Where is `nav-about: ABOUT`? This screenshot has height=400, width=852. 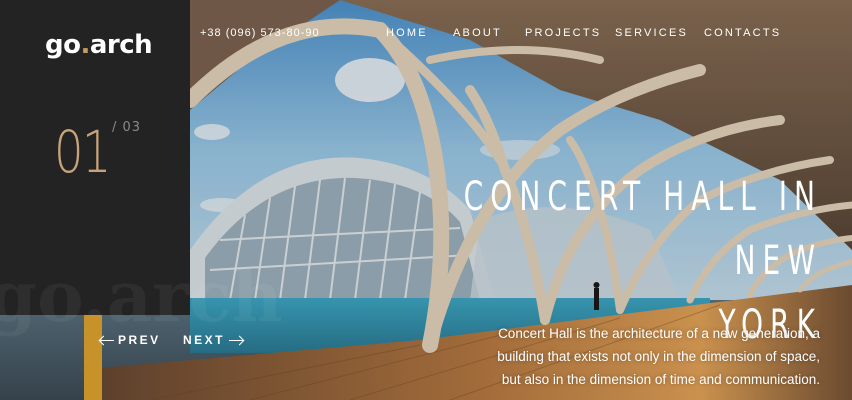
nav-about: ABOUT is located at coordinates (477, 33).